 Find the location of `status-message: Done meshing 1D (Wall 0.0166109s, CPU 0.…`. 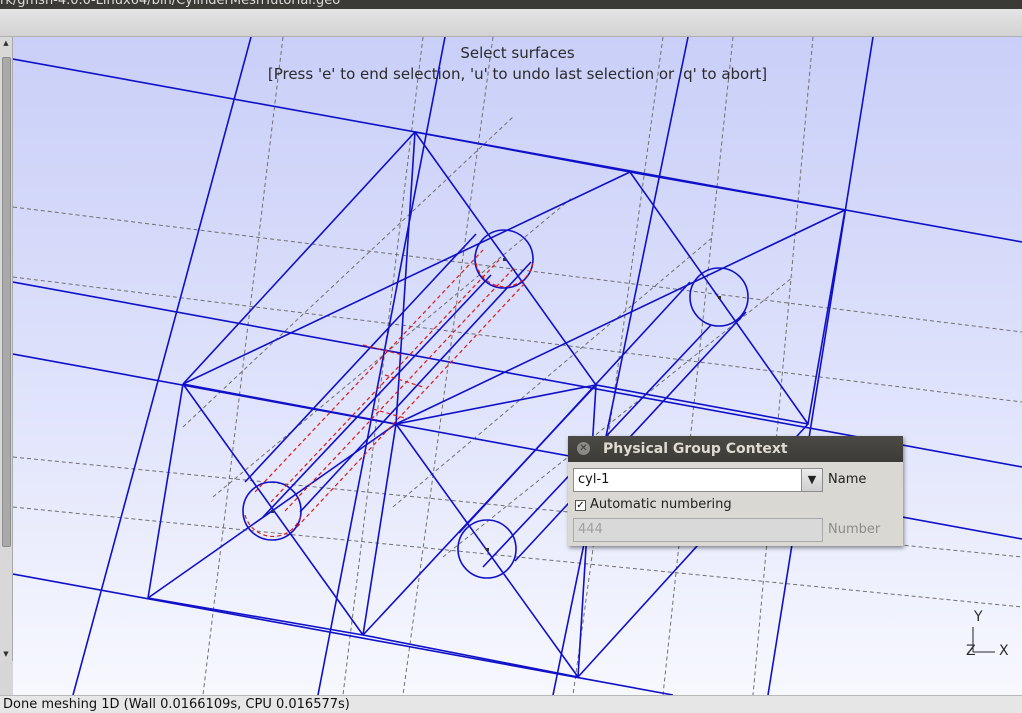

status-message: Done meshing 1D (Wall 0.0166109s, CPU 0.… is located at coordinates (176, 704).